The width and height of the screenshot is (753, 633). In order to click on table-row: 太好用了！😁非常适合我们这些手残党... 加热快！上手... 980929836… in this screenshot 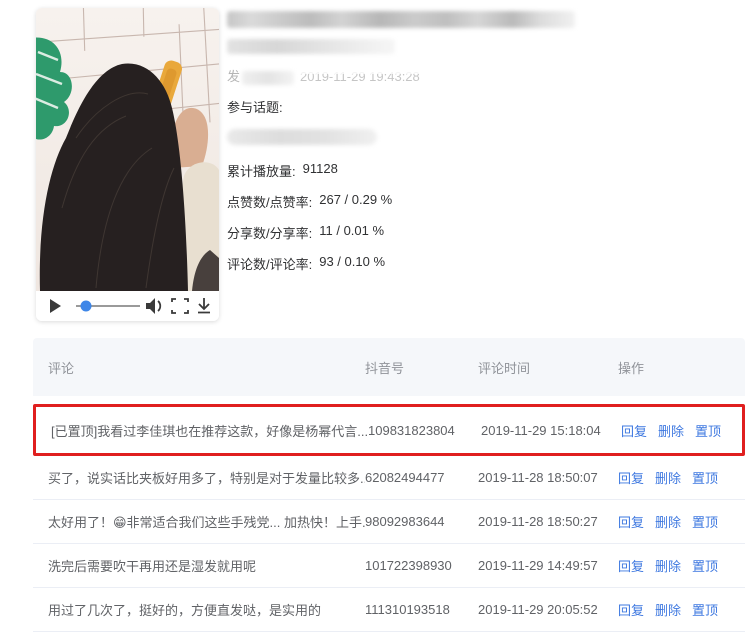, I will do `click(389, 522)`.